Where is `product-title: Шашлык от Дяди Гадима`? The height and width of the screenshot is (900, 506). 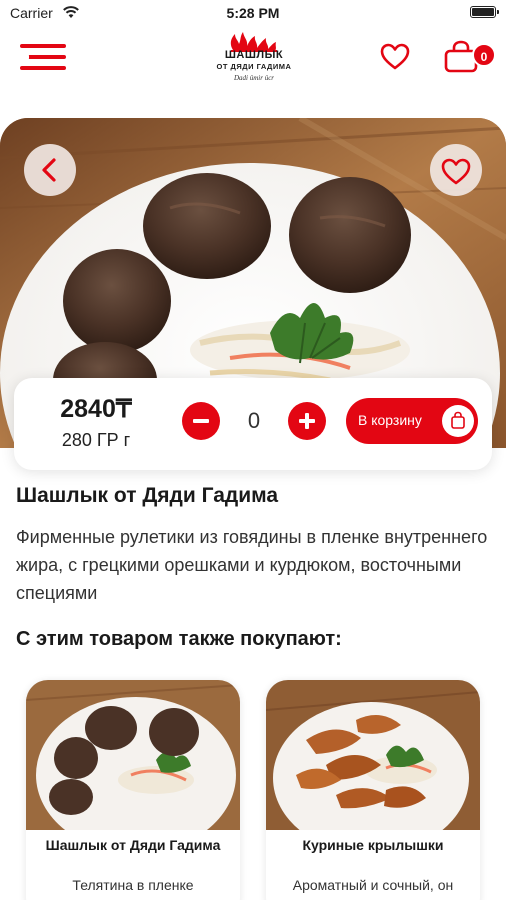 product-title: Шашлык от Дяди Гадима is located at coordinates (147, 495).